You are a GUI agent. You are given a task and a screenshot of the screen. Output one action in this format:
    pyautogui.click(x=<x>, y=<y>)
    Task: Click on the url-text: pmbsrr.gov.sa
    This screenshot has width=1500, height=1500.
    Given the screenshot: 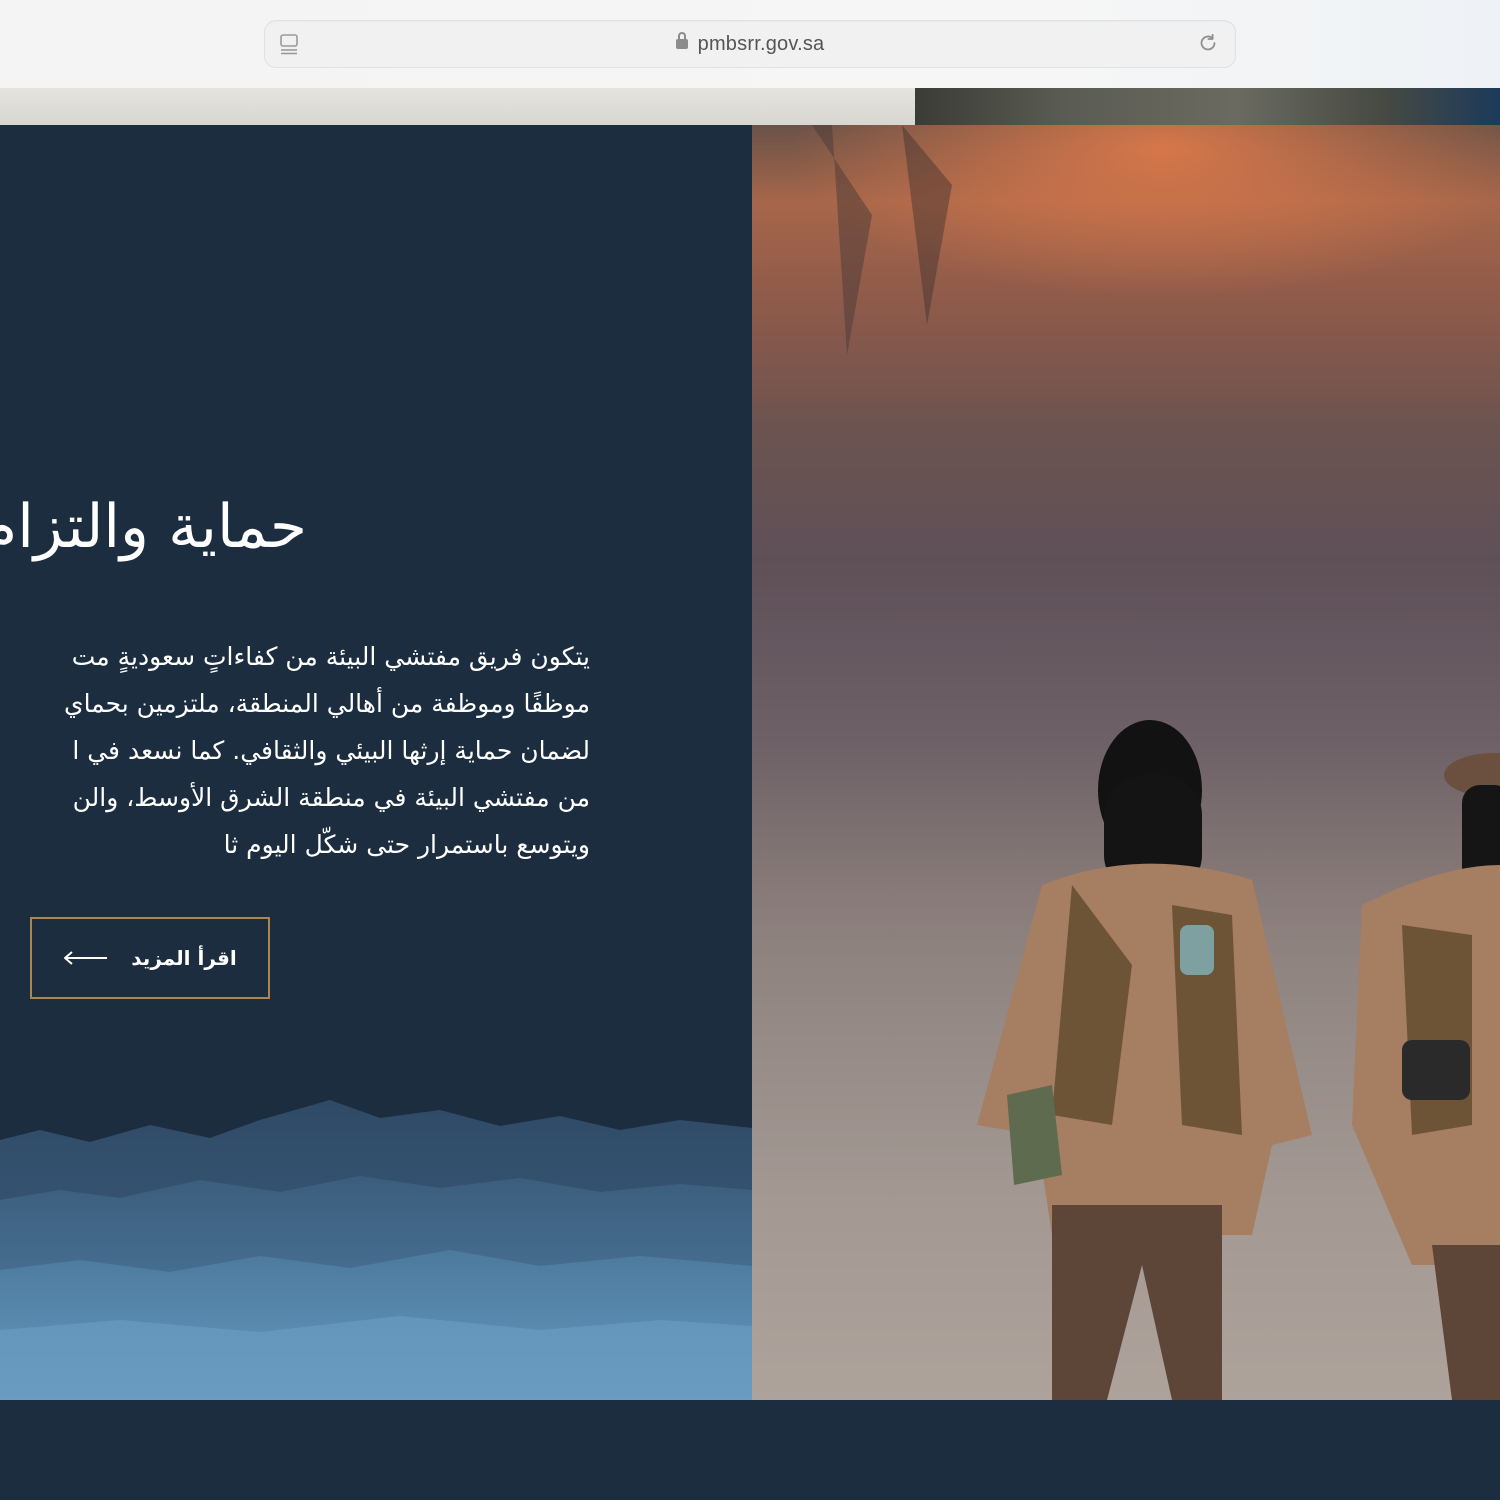 What is the action you would take?
    pyautogui.click(x=761, y=44)
    